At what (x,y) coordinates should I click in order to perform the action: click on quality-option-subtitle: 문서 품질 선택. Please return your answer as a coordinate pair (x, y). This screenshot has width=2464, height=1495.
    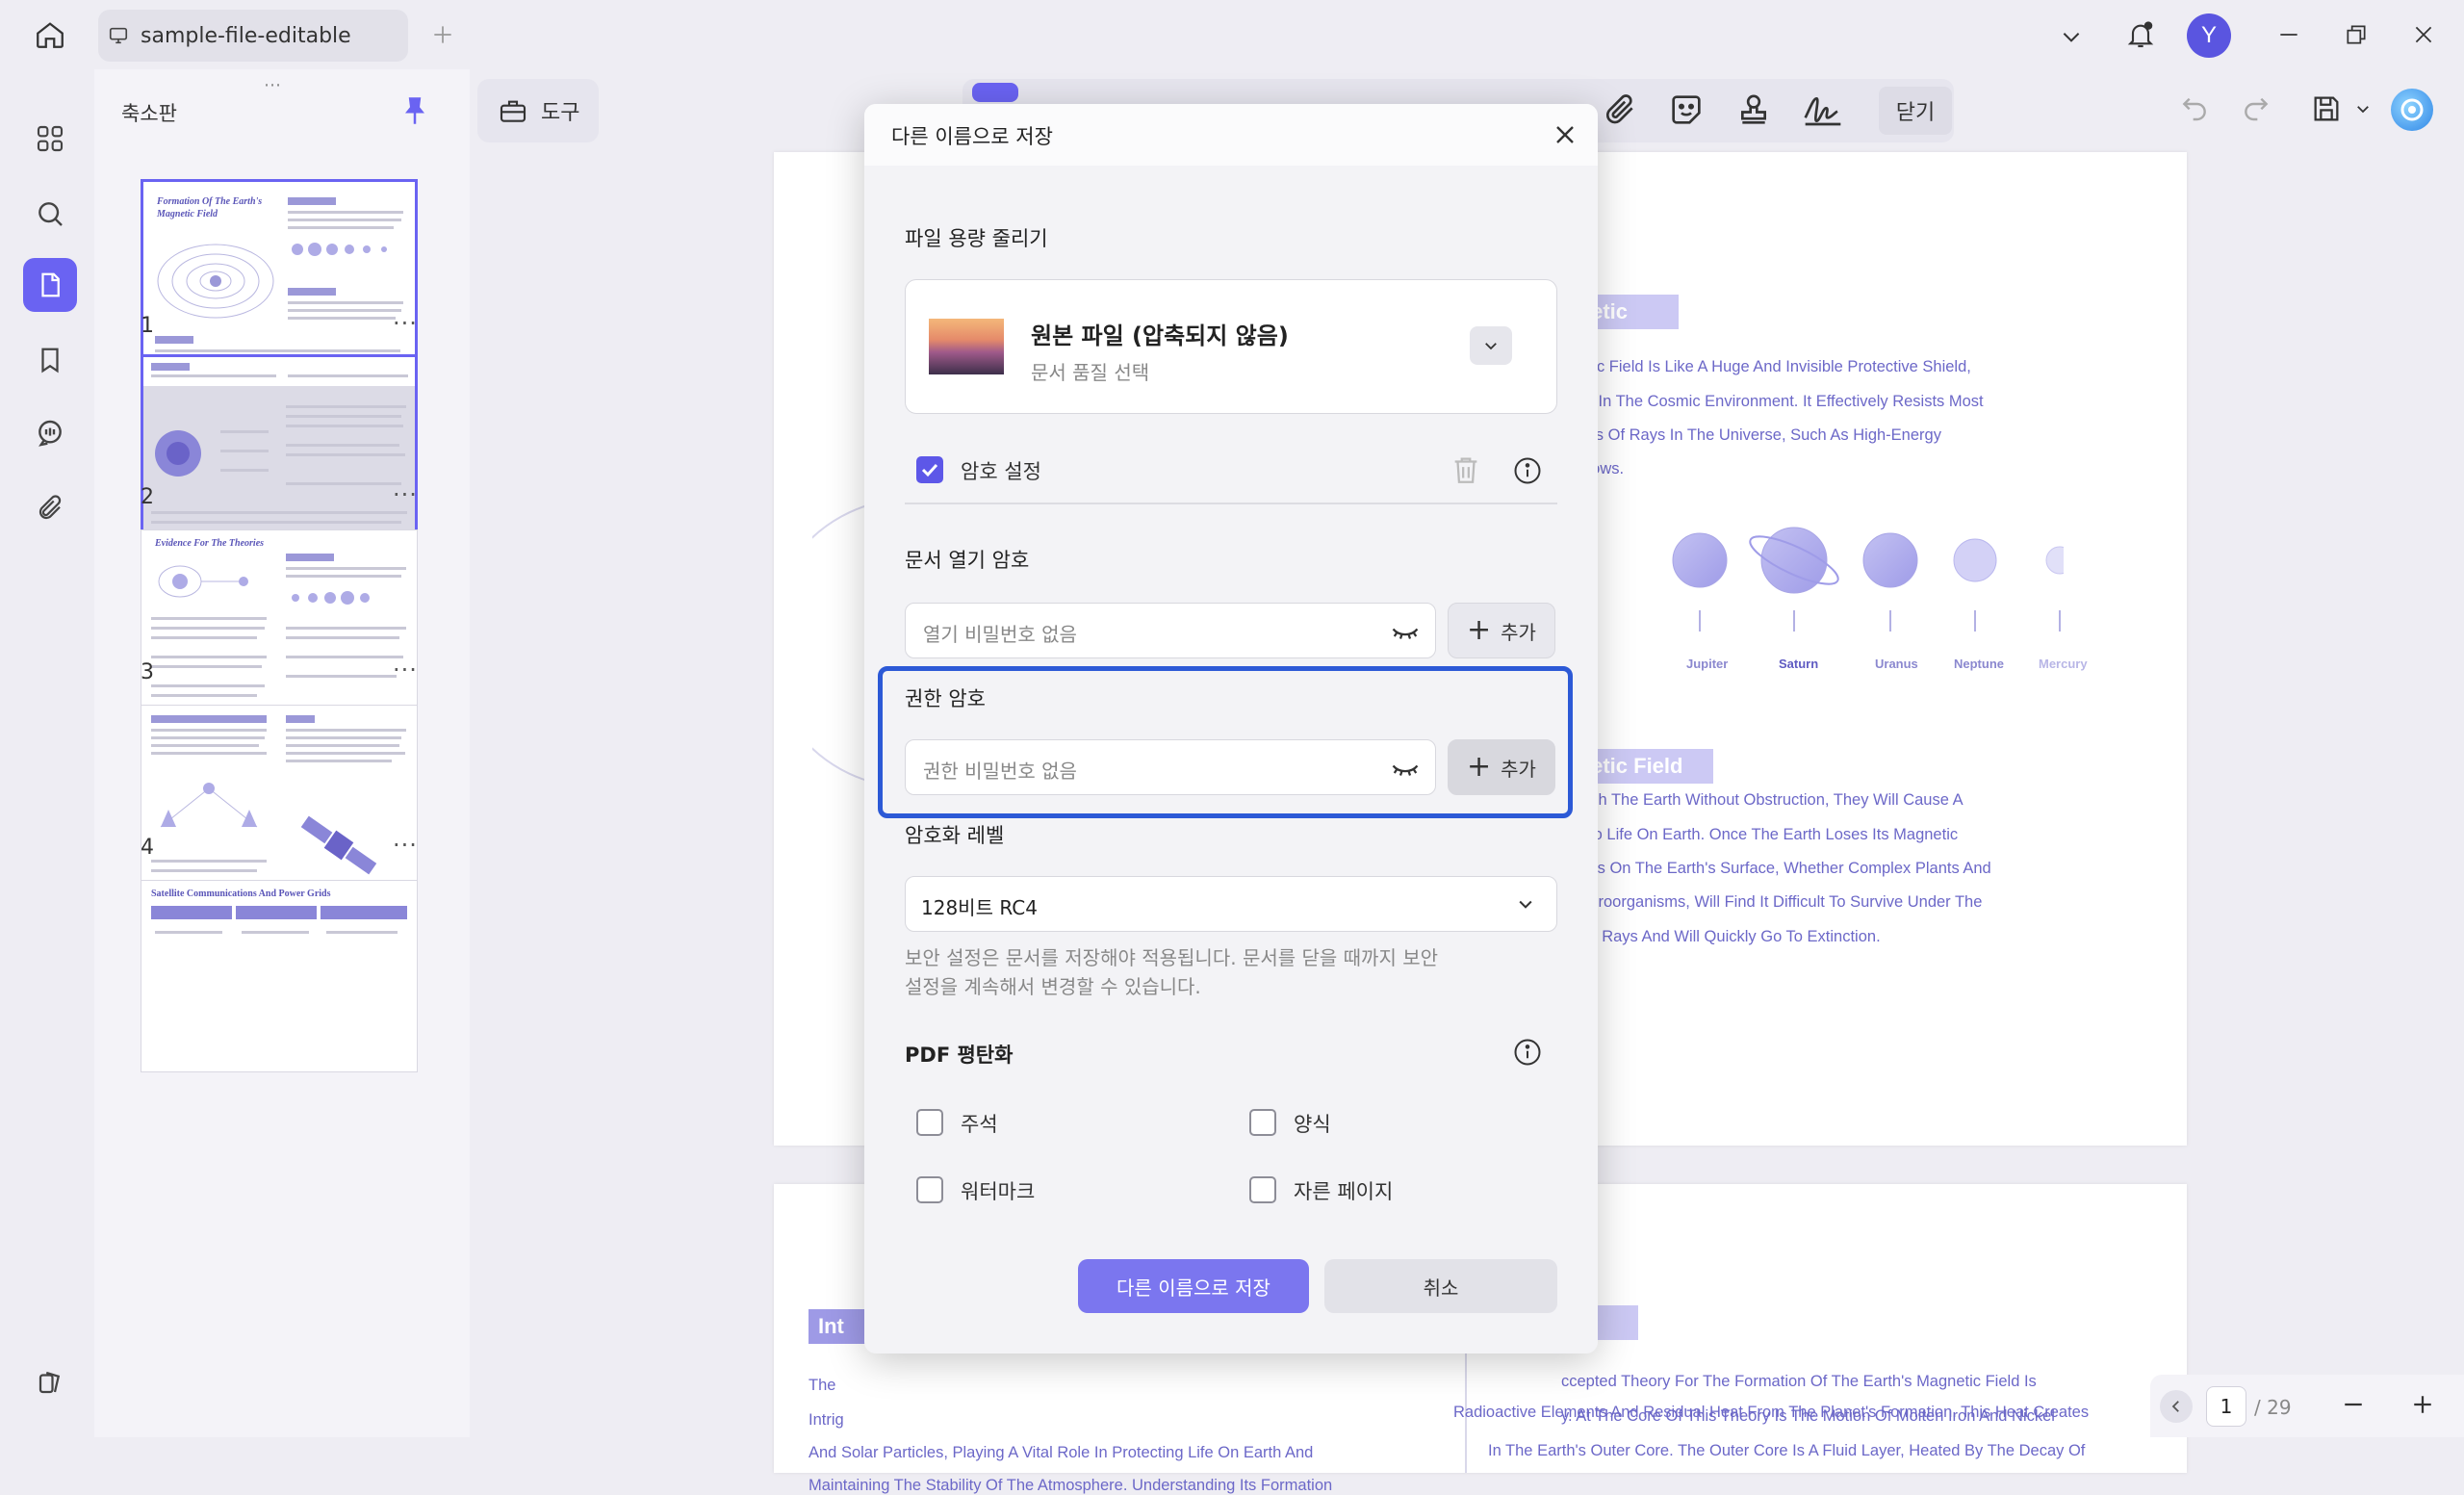
    Looking at the image, I should click on (1090, 372).